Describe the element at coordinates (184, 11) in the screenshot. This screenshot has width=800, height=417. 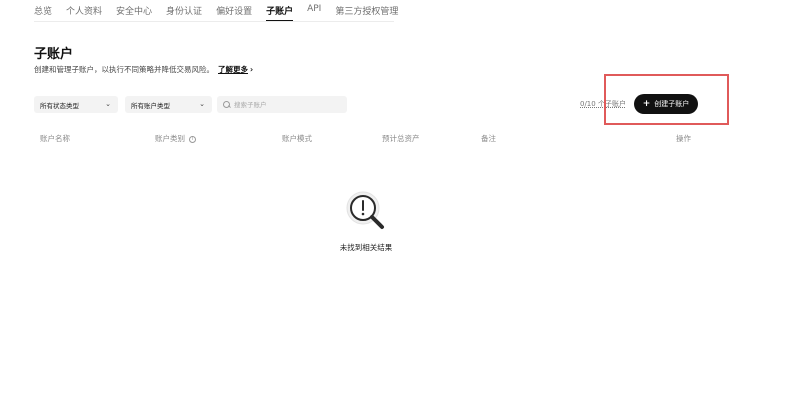
I see `tab-verification: 身份认证` at that location.